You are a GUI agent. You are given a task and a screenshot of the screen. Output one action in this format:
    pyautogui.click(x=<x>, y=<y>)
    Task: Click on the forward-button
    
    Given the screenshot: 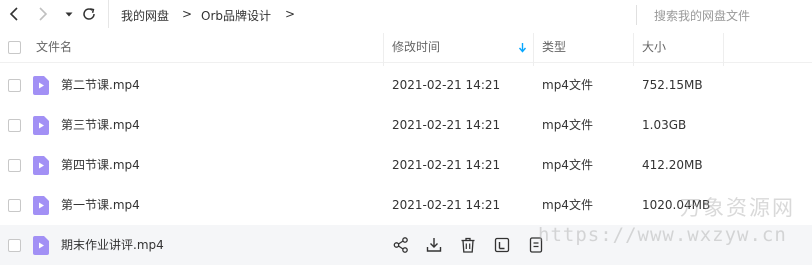 What is the action you would take?
    pyautogui.click(x=42, y=14)
    